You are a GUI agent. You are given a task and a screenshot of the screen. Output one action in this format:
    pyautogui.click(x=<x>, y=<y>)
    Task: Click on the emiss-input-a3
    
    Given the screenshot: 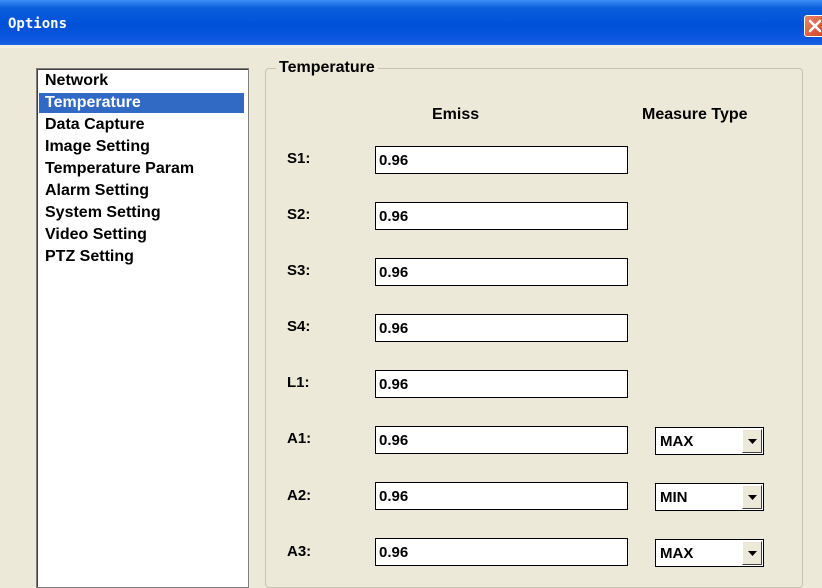 What is the action you would take?
    pyautogui.click(x=501, y=552)
    